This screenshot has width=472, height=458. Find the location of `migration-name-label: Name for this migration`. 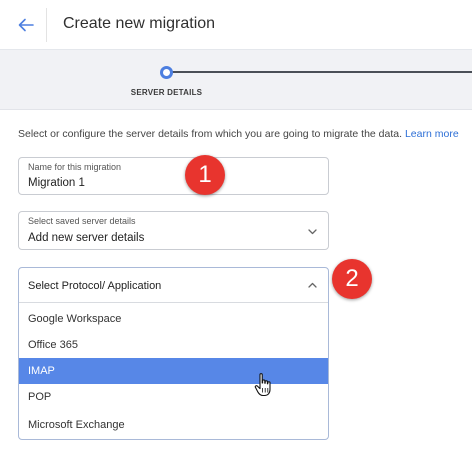

migration-name-label: Name for this migration is located at coordinates (75, 167).